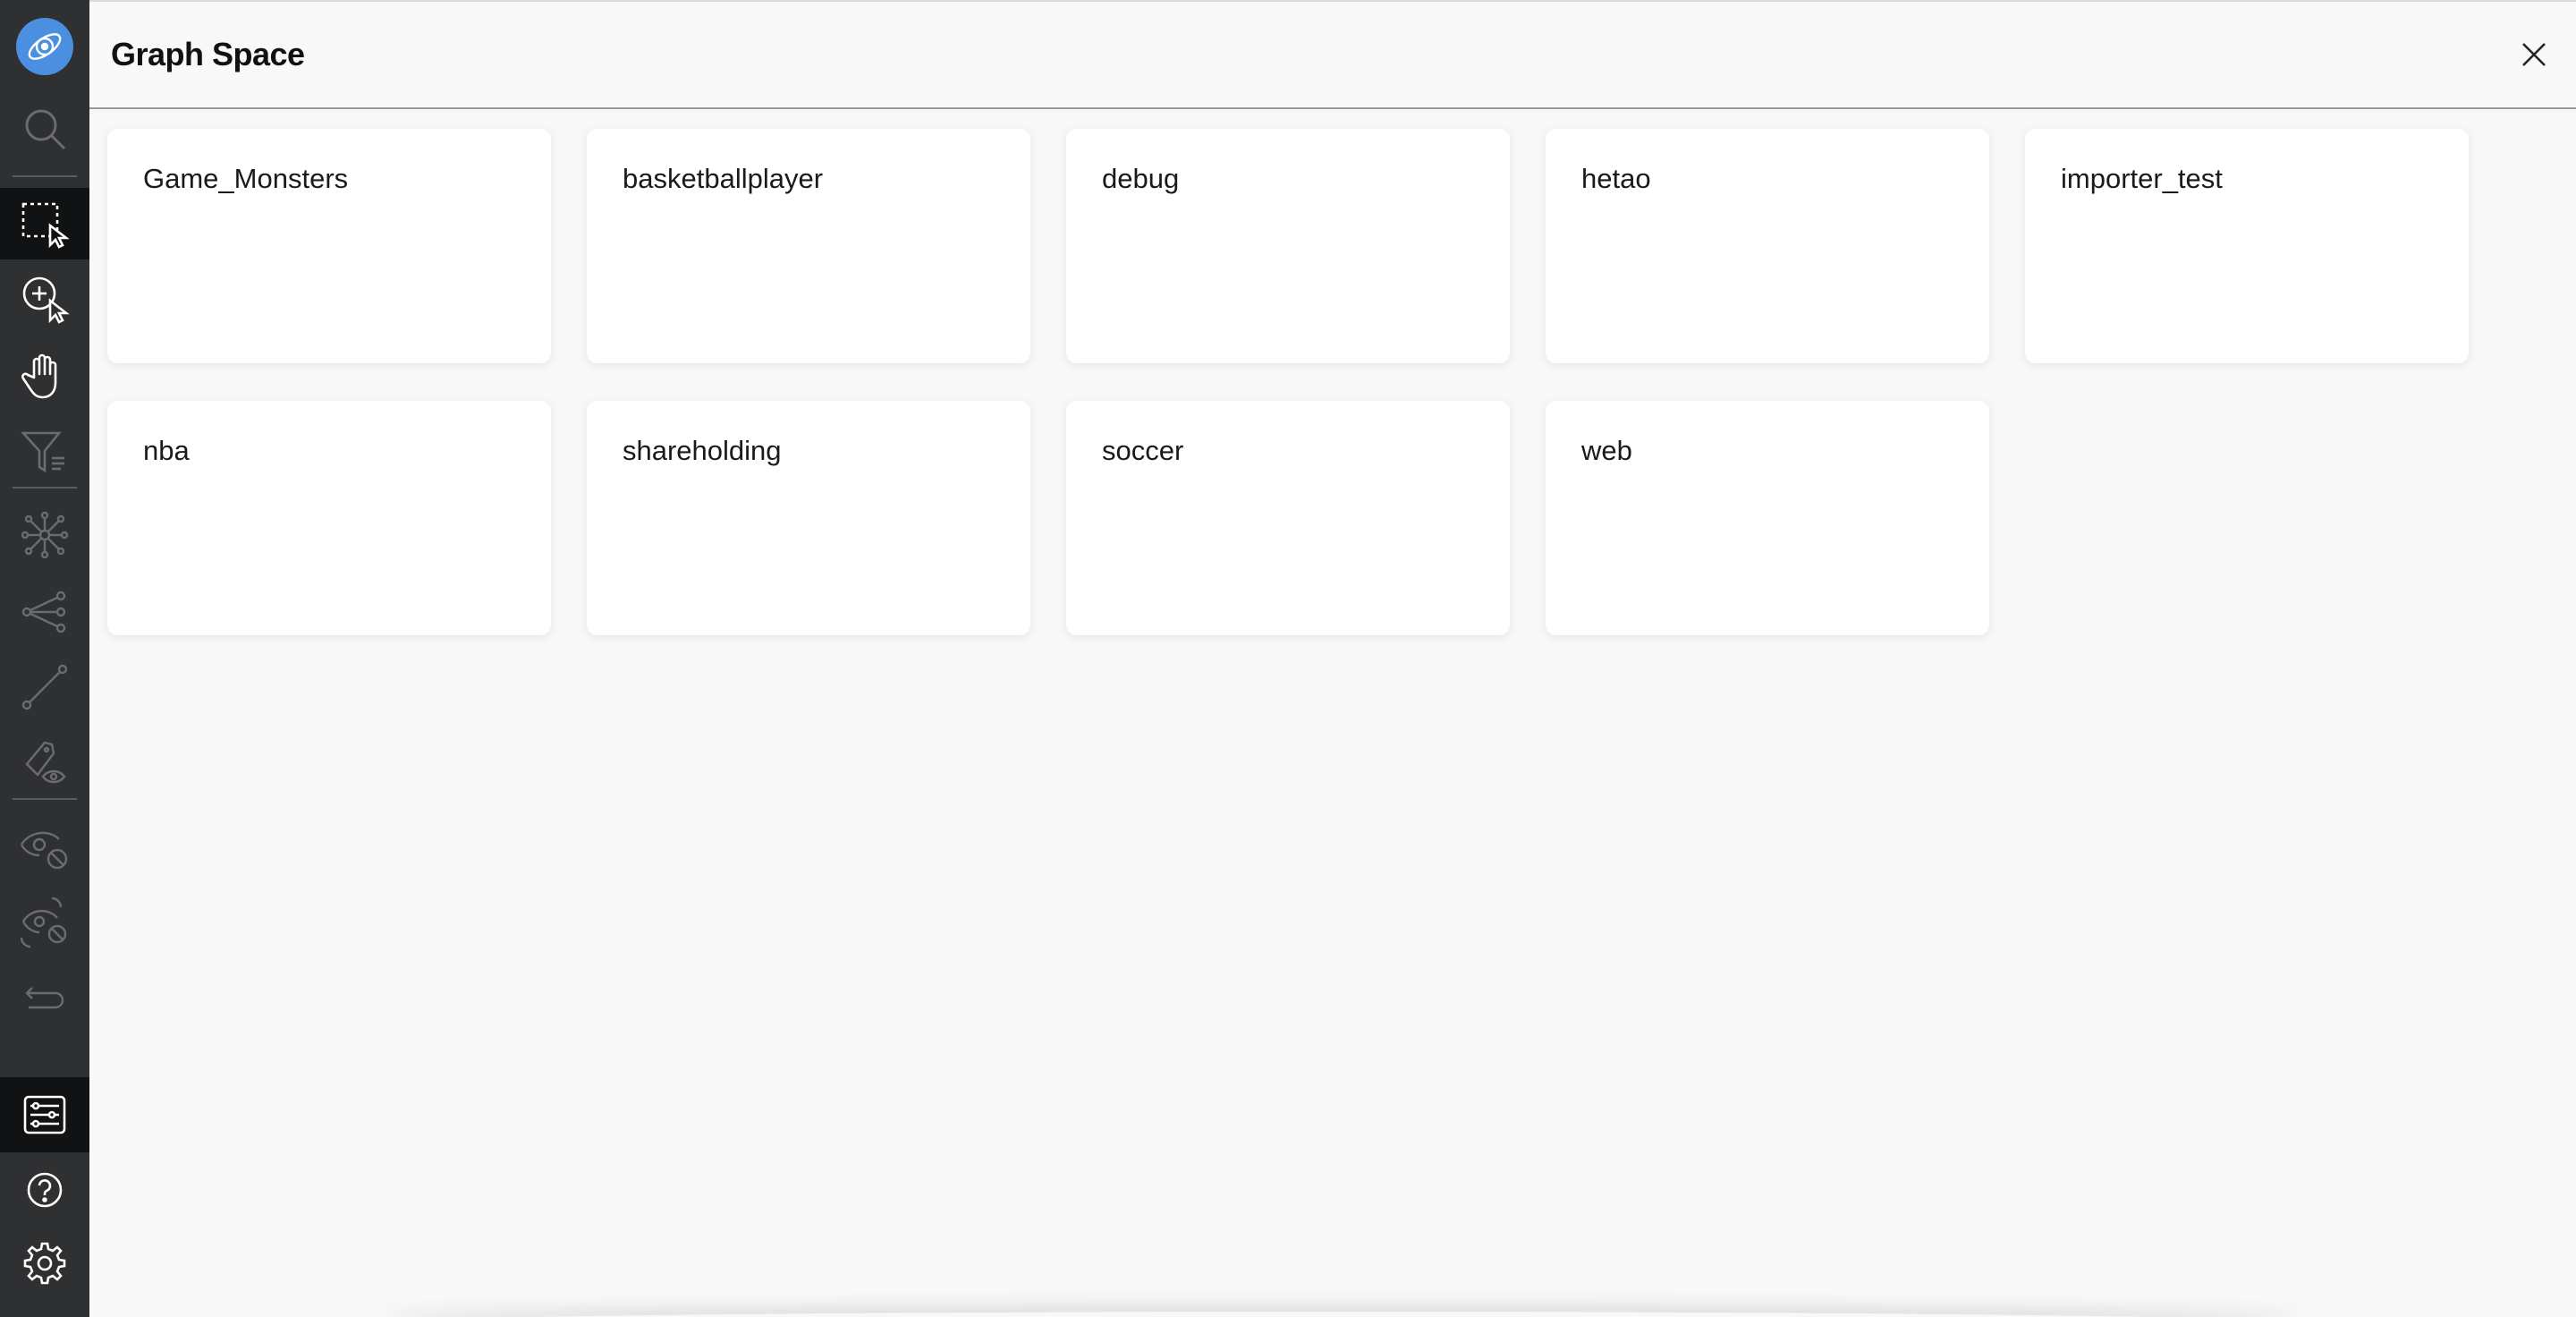  I want to click on panel-title: Graph Space, so click(208, 54).